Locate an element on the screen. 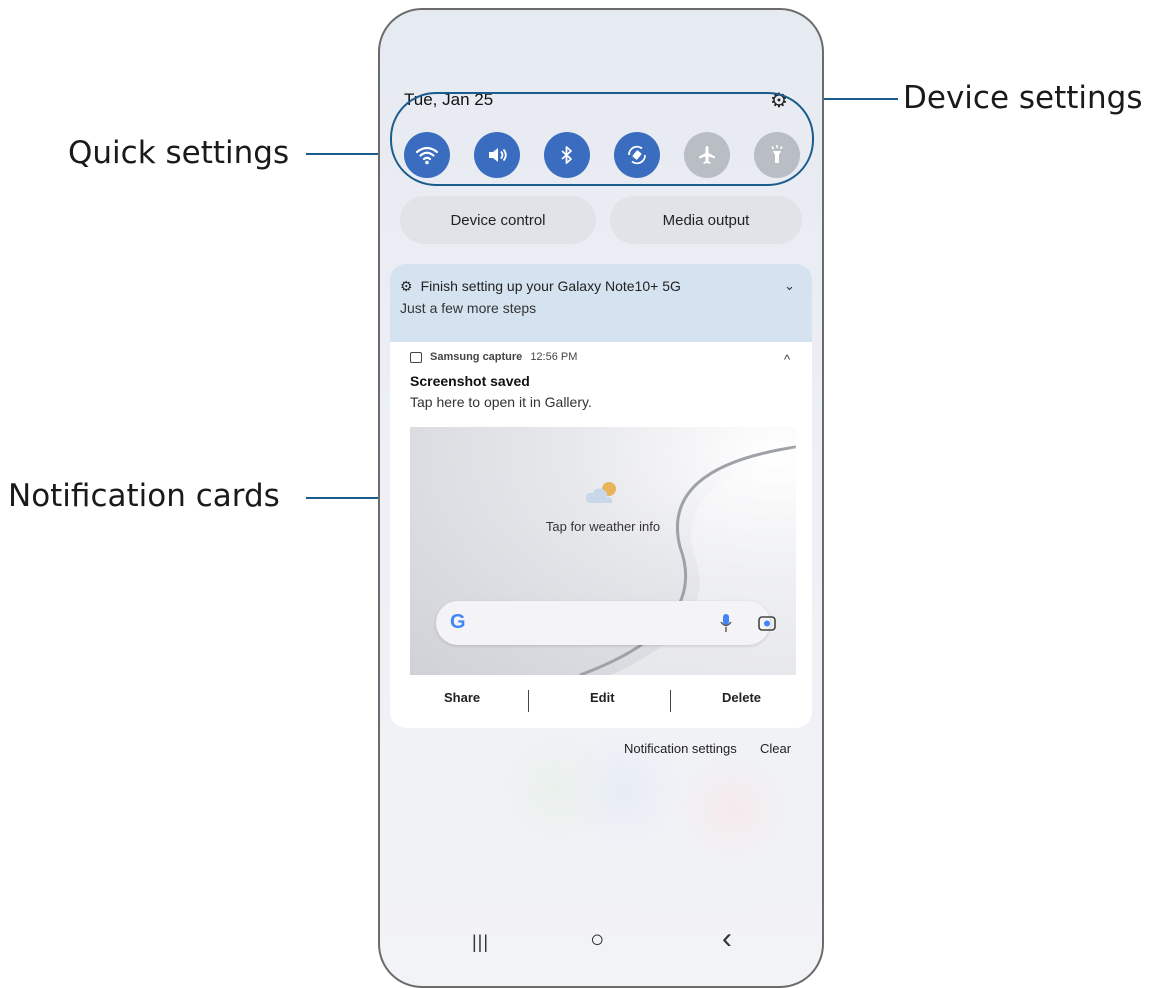 This screenshot has height=988, width=1158. microphone-icon is located at coordinates (726, 623).